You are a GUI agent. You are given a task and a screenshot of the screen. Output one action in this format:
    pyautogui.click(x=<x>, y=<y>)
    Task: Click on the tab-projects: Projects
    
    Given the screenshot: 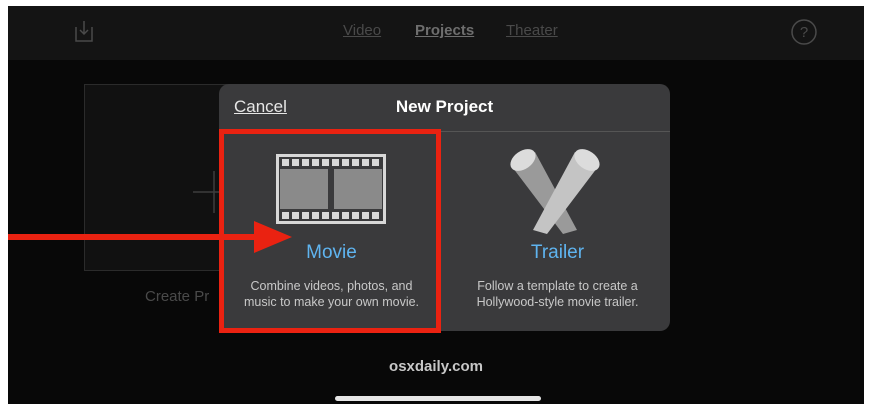 What is the action you would take?
    pyautogui.click(x=444, y=30)
    